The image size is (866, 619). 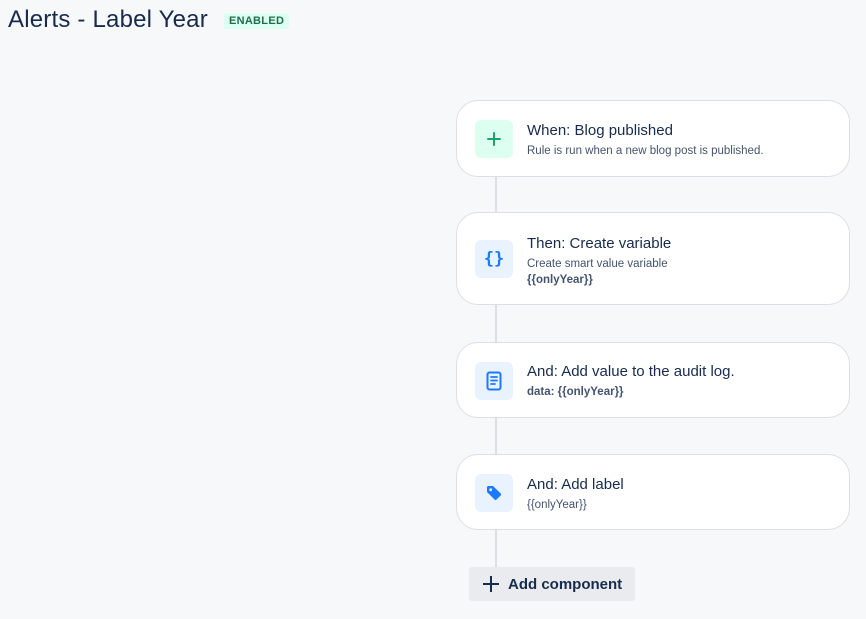 I want to click on tag-icon, so click(x=494, y=493).